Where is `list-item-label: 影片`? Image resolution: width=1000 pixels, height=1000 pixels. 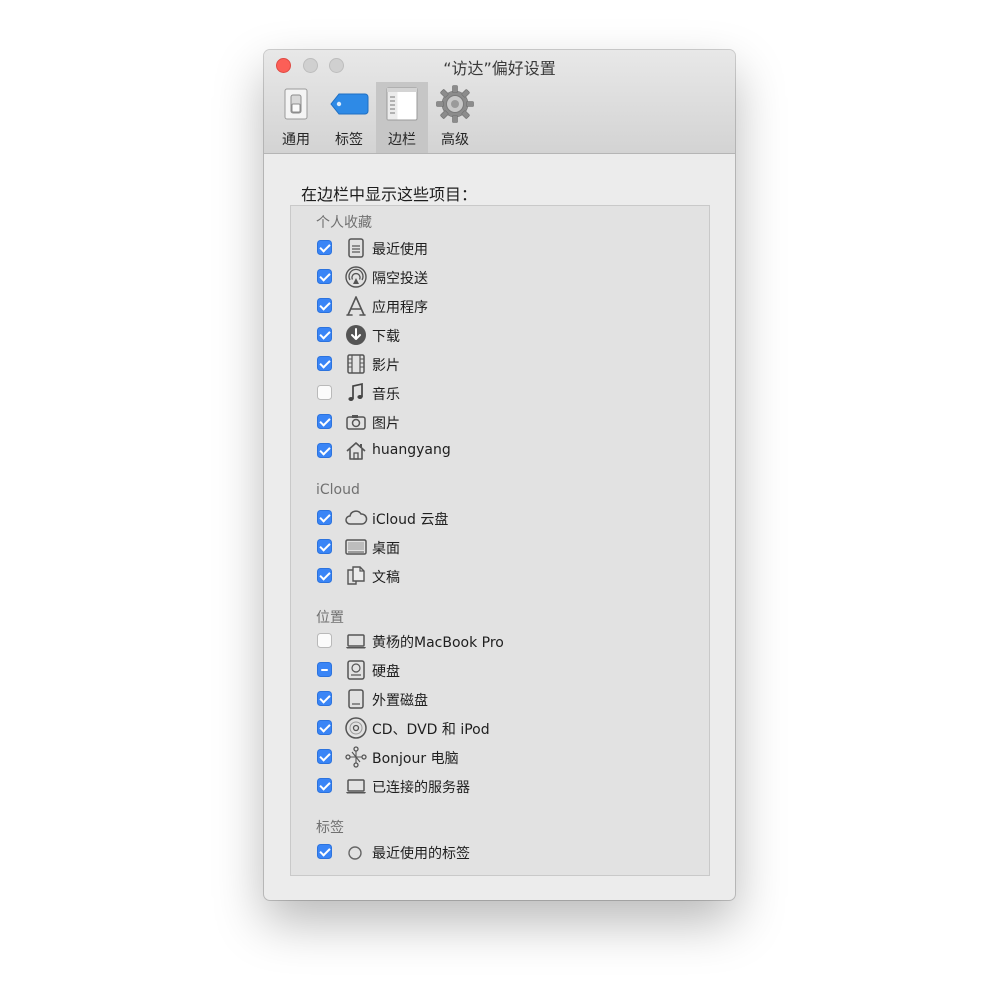
list-item-label: 影片 is located at coordinates (386, 366).